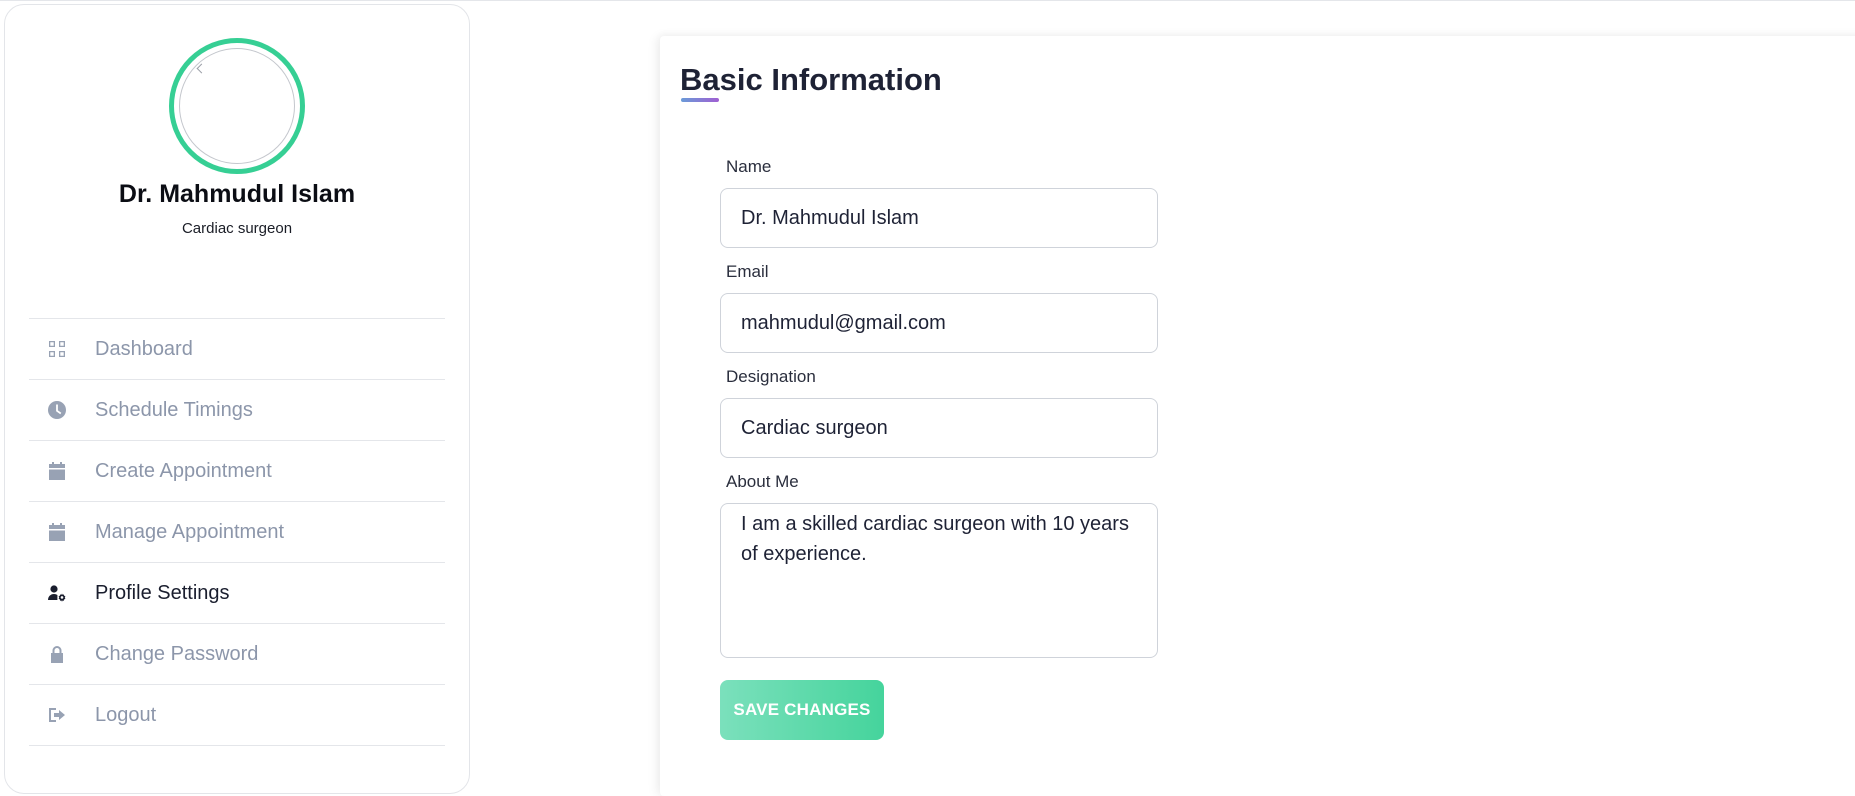 The height and width of the screenshot is (796, 1855). Describe the element at coordinates (939, 323) in the screenshot. I see `email-input` at that location.